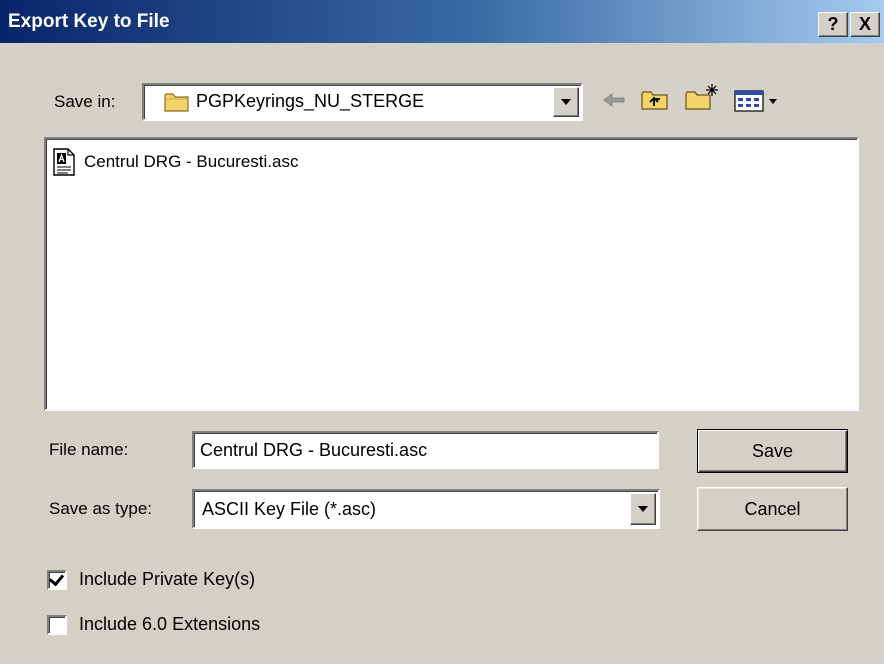 This screenshot has height=664, width=884. What do you see at coordinates (833, 24) in the screenshot?
I see `help-button: ?` at bounding box center [833, 24].